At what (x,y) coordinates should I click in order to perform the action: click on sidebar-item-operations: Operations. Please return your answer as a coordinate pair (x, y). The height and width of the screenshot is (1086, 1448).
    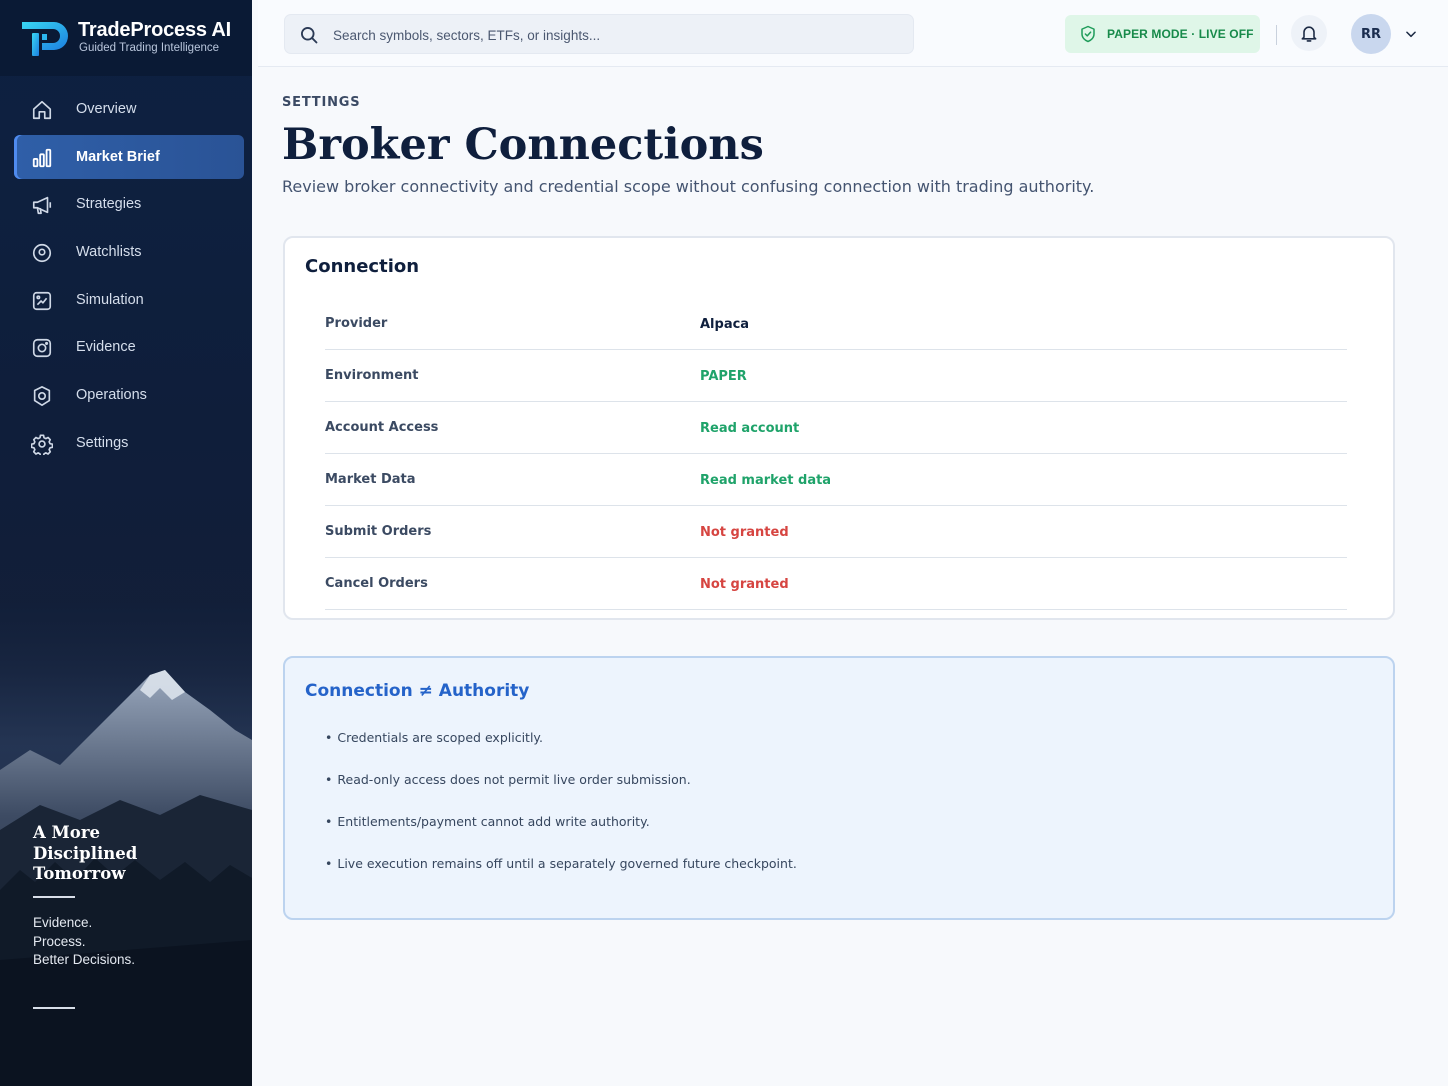
    Looking at the image, I should click on (129, 395).